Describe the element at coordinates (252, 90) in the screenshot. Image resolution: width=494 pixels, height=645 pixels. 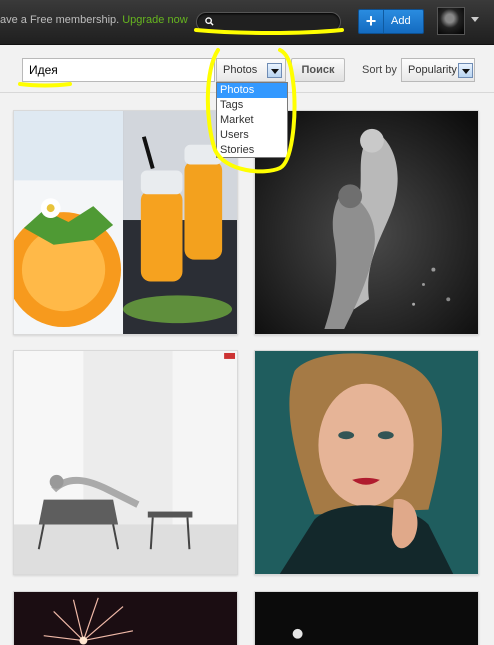
I see `dropdown-option-photos: Photos` at that location.